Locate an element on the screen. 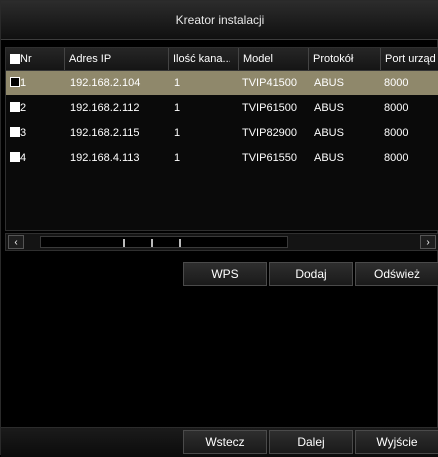  column-ip-address: Adres IP is located at coordinates (108, 59).